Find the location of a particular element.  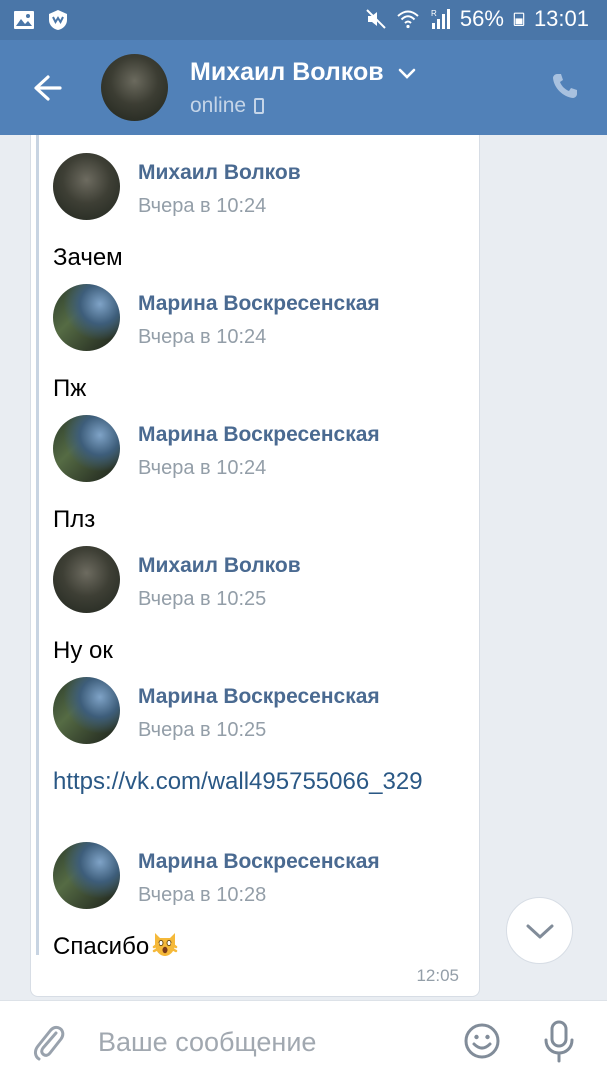

message-text-with-emoji: Спасибо is located at coordinates (116, 947).